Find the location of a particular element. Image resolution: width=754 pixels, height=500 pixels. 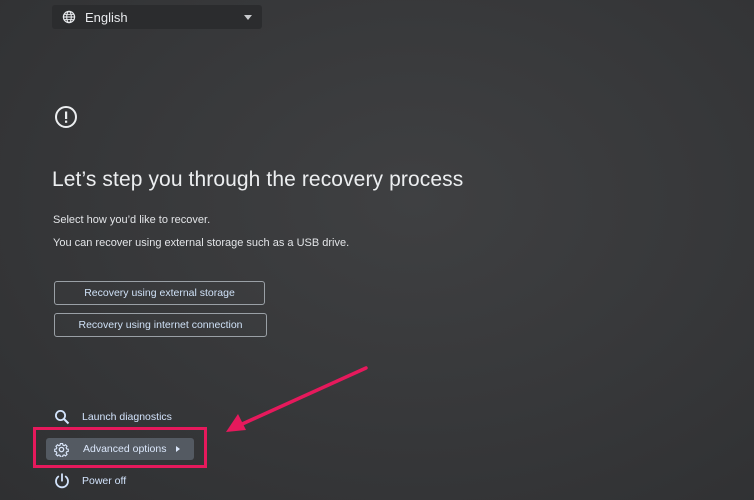

caret-right-icon is located at coordinates (178, 449).